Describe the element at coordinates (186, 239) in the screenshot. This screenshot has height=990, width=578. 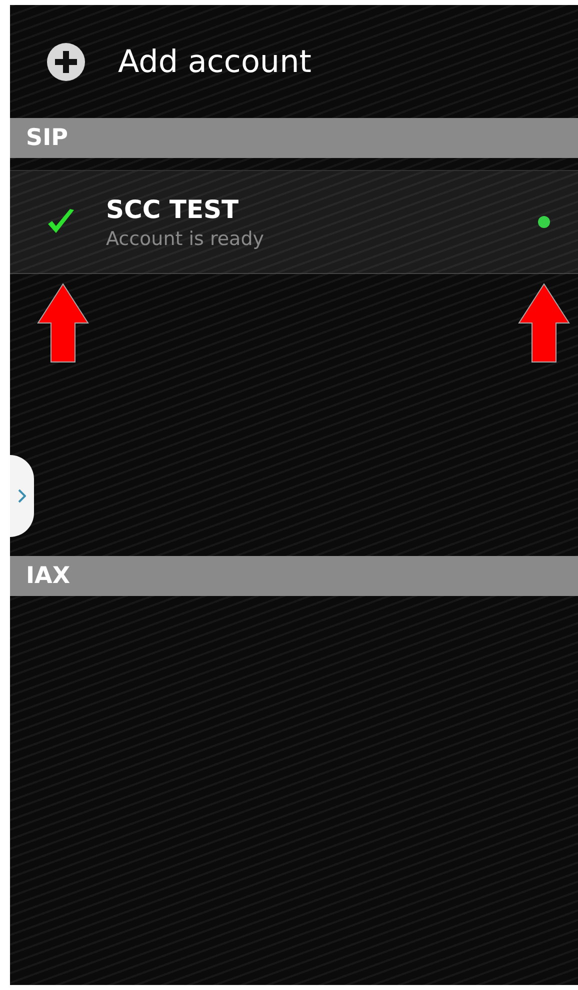
I see `account-status: Account is ready` at that location.